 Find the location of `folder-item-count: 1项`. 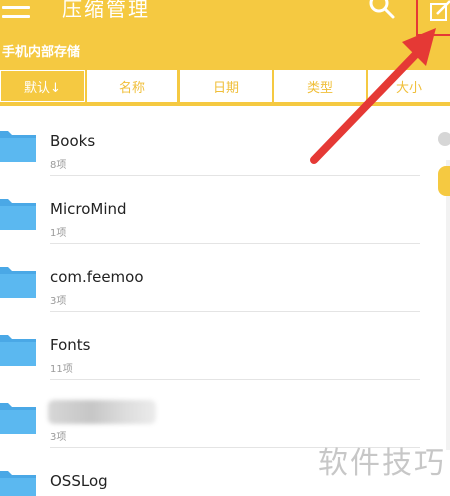

folder-item-count: 1项 is located at coordinates (58, 233).